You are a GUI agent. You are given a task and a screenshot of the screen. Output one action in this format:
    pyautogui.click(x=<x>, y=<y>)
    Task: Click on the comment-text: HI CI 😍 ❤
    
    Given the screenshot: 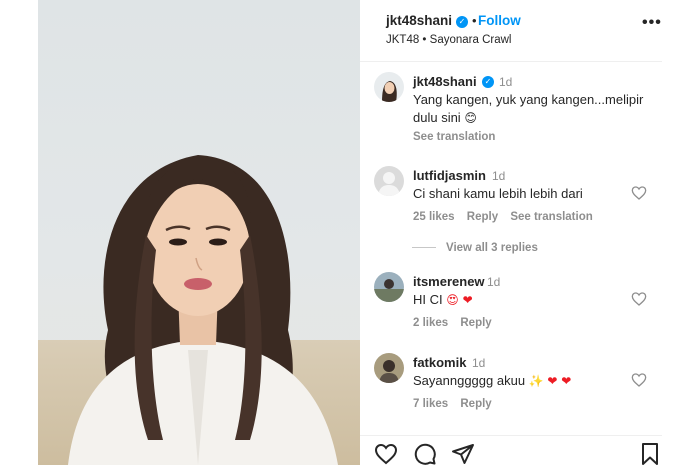 What is the action you would take?
    pyautogui.click(x=443, y=300)
    